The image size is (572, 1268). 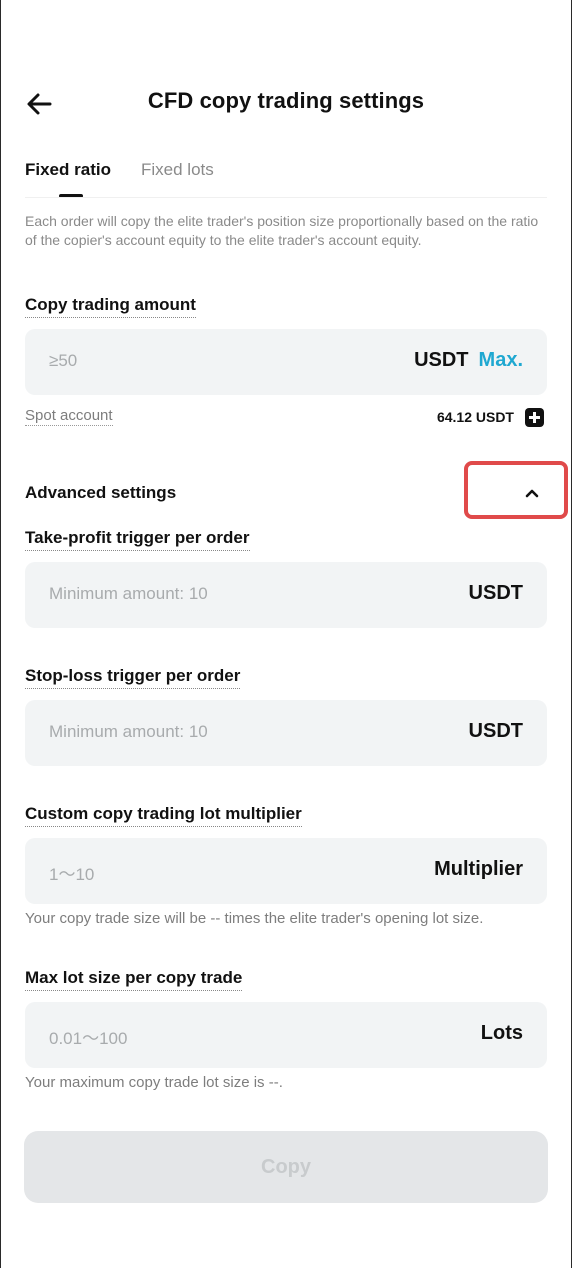 What do you see at coordinates (286, 595) in the screenshot?
I see `take-profit-input: Minimum amount: 10 USDT` at bounding box center [286, 595].